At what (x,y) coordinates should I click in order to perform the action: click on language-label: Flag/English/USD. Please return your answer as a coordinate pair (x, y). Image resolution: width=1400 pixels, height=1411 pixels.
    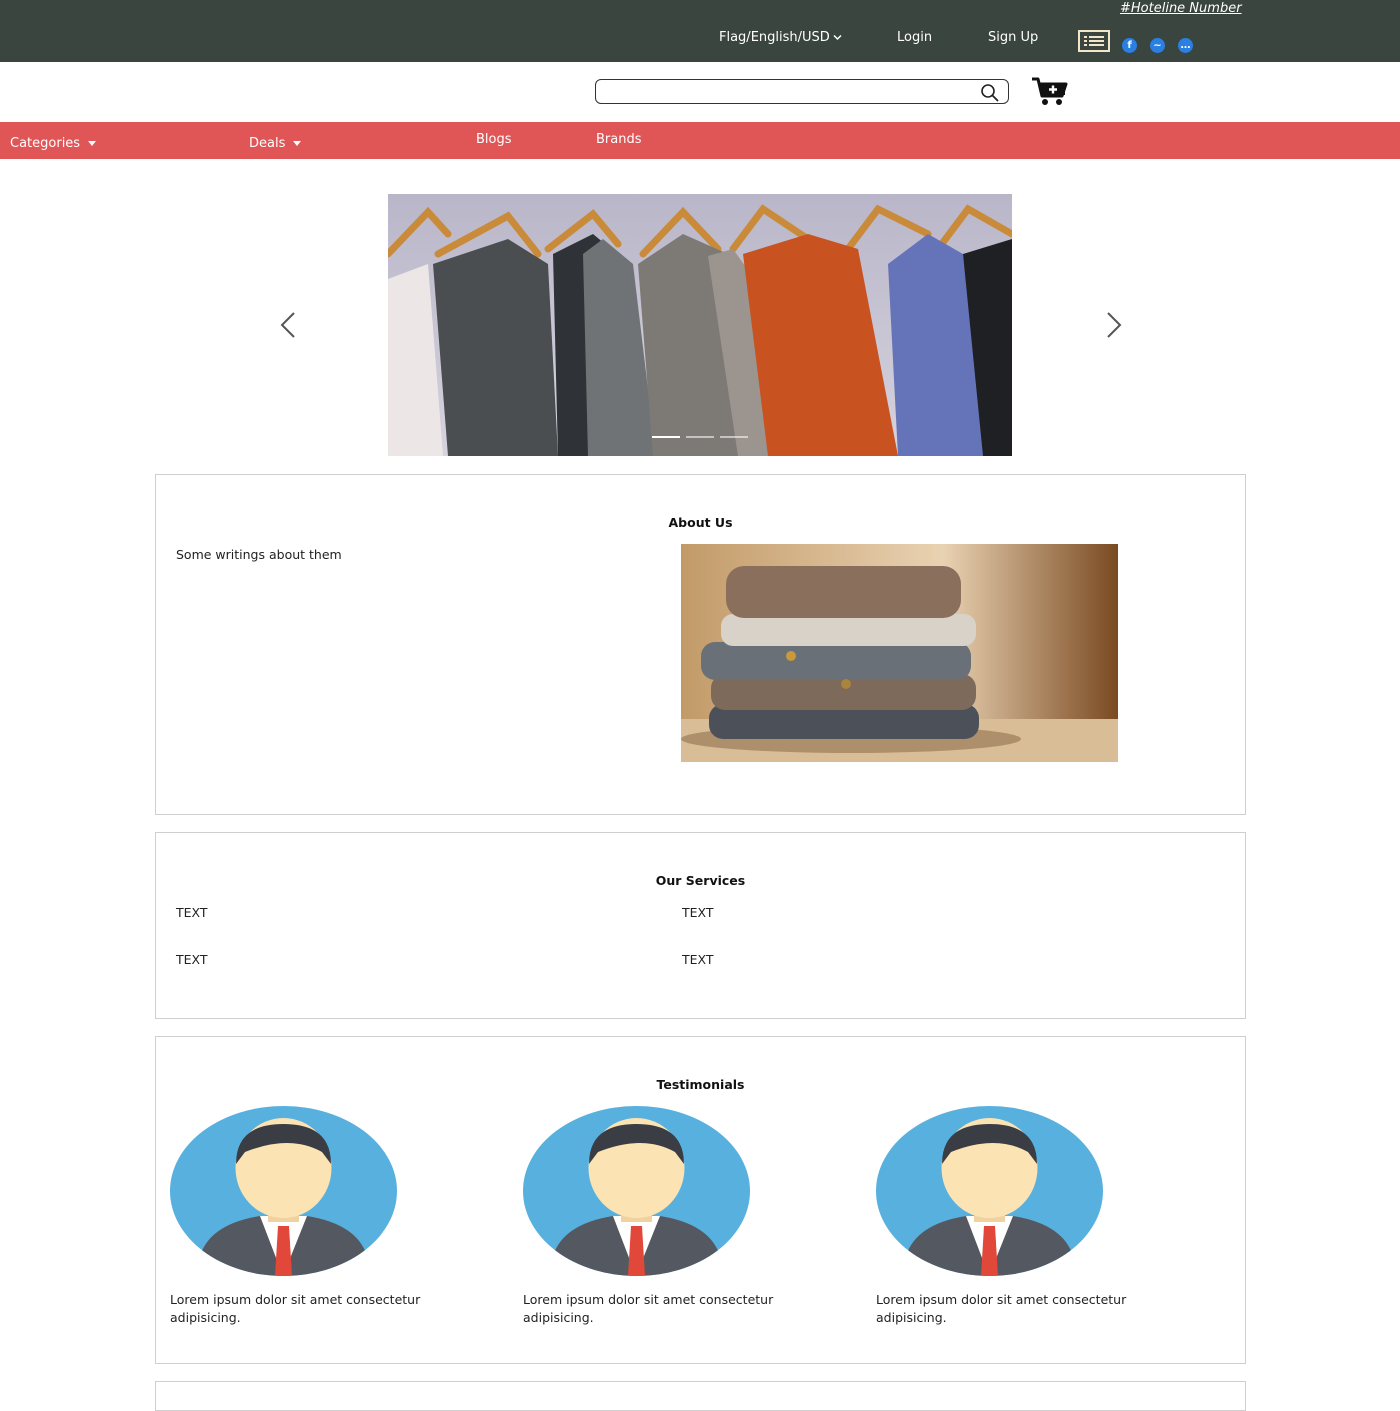
    Looking at the image, I should click on (774, 37).